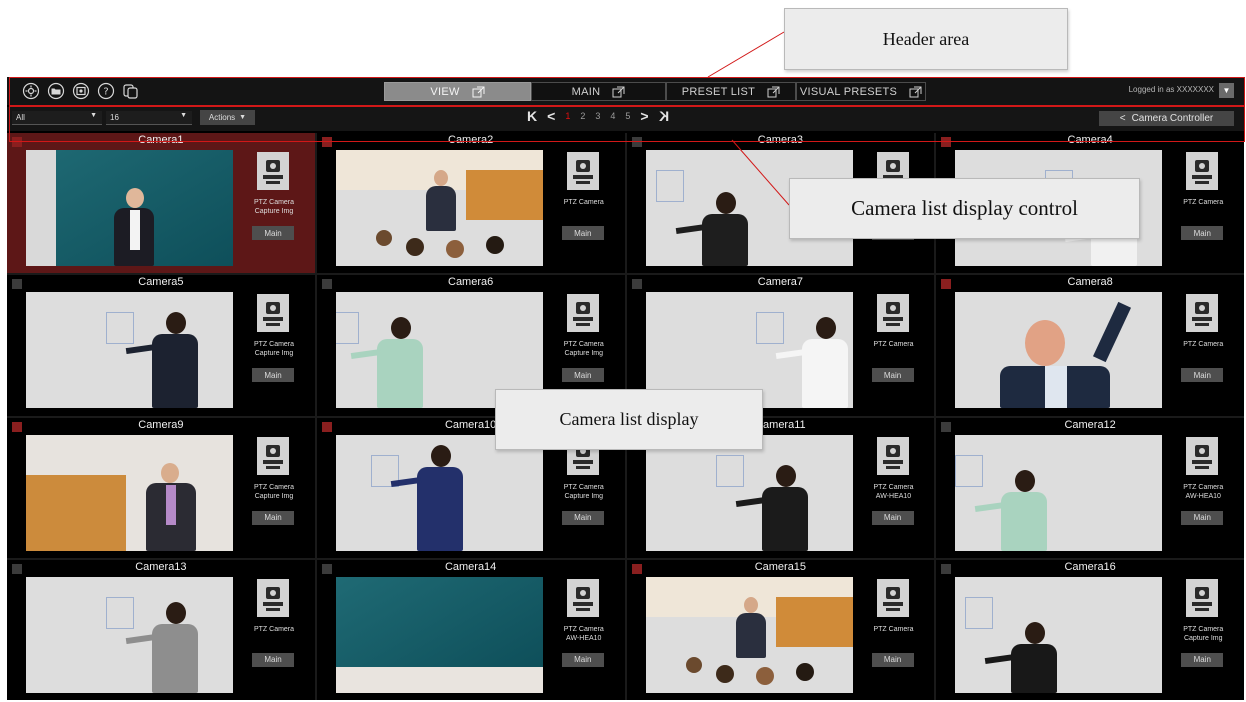  Describe the element at coordinates (926, 38) in the screenshot. I see `header-area-label: Header area` at that location.